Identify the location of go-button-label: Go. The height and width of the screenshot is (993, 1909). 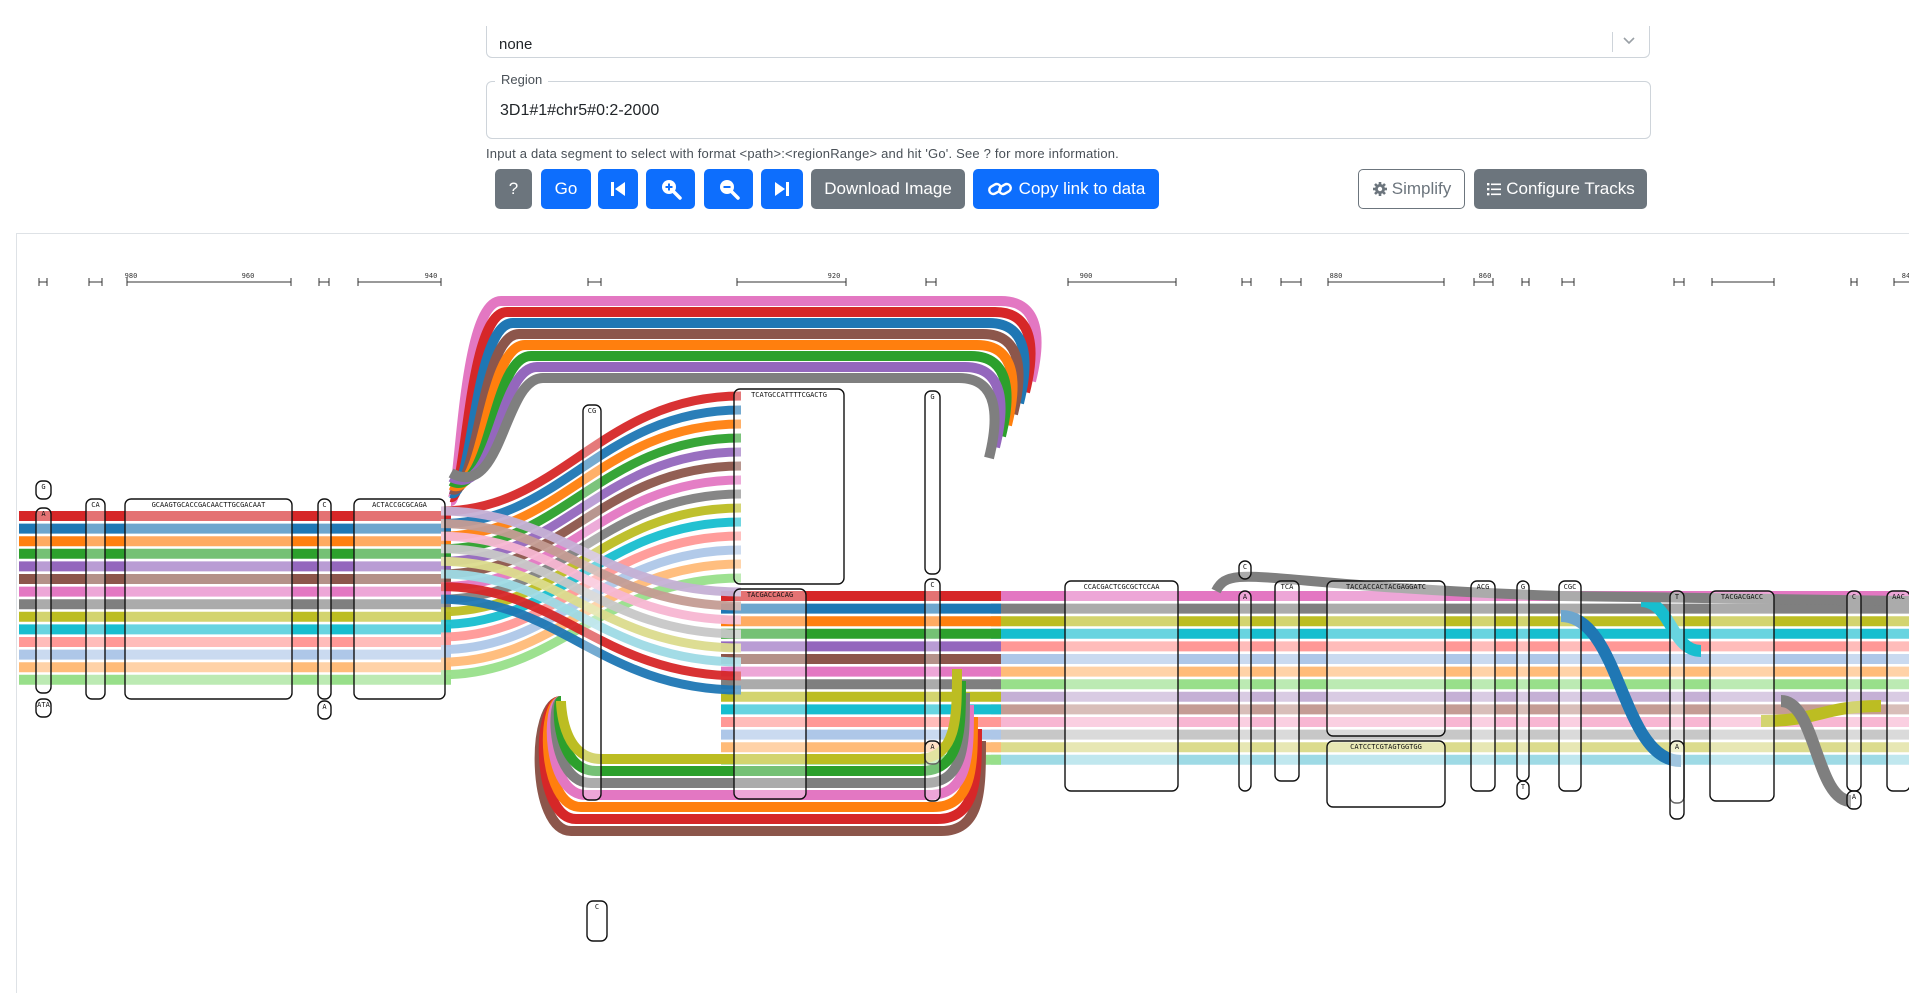
(566, 188).